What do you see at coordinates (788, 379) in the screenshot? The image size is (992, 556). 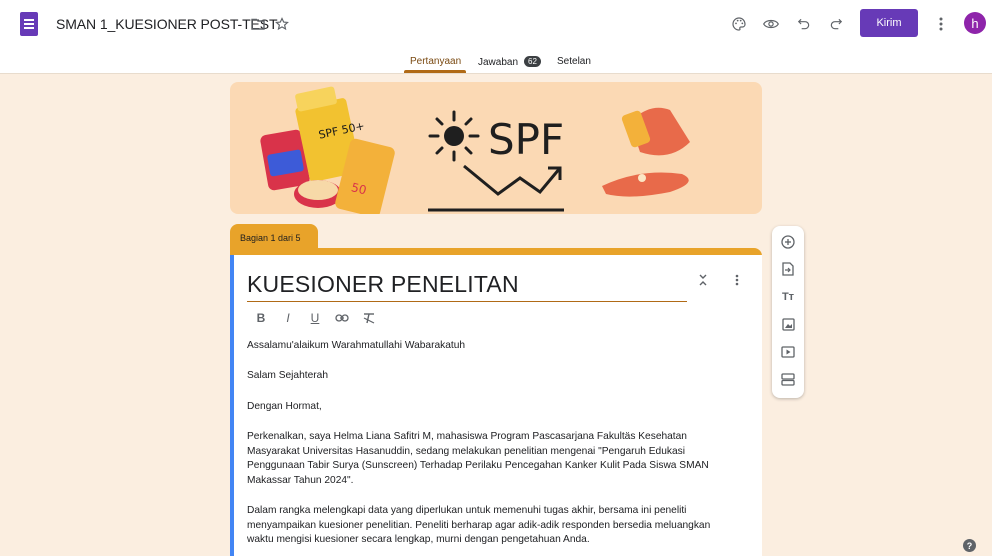 I see `add-section-icon` at bounding box center [788, 379].